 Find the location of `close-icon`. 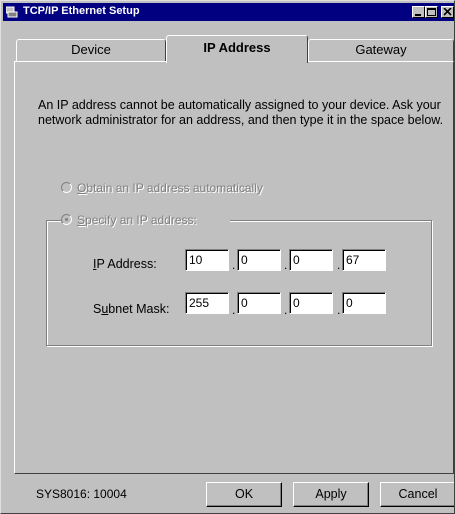

close-icon is located at coordinates (447, 12).